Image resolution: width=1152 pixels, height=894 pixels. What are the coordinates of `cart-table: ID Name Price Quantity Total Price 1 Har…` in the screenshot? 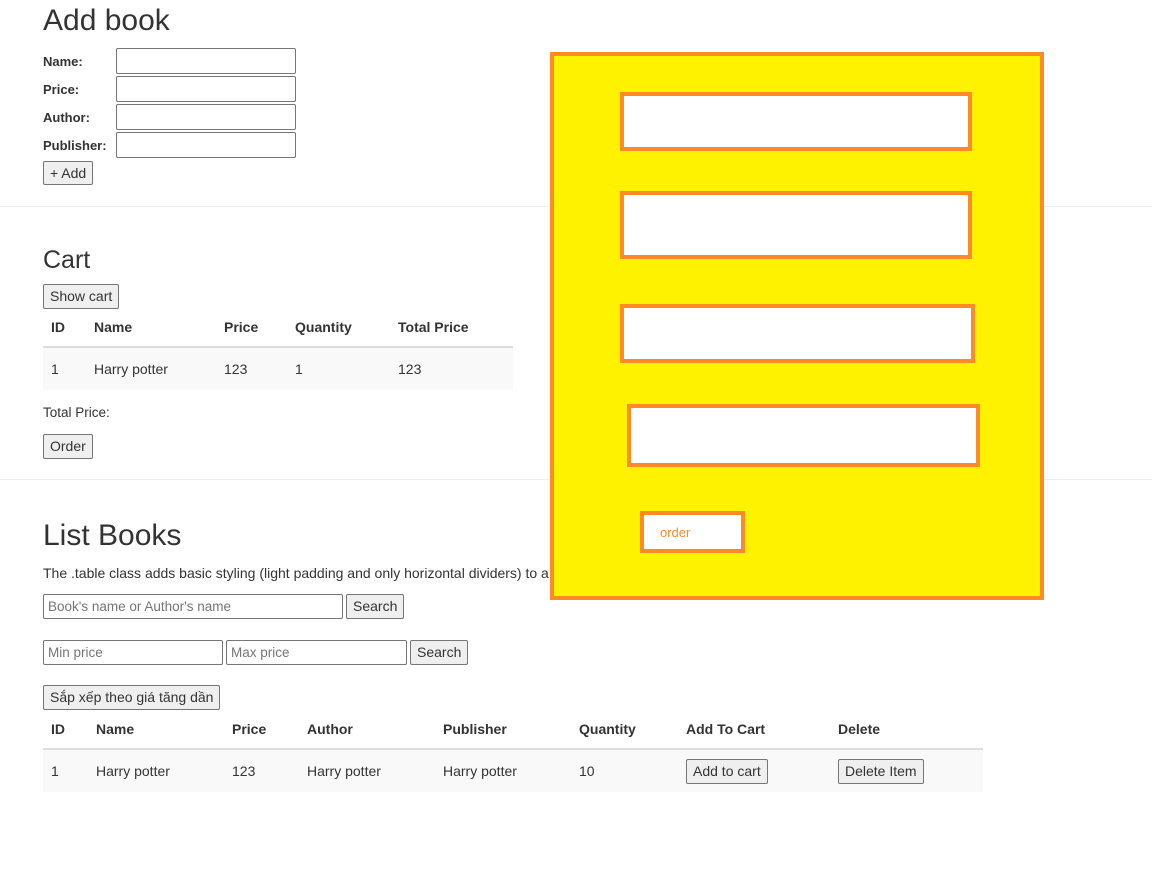 It's located at (278, 349).